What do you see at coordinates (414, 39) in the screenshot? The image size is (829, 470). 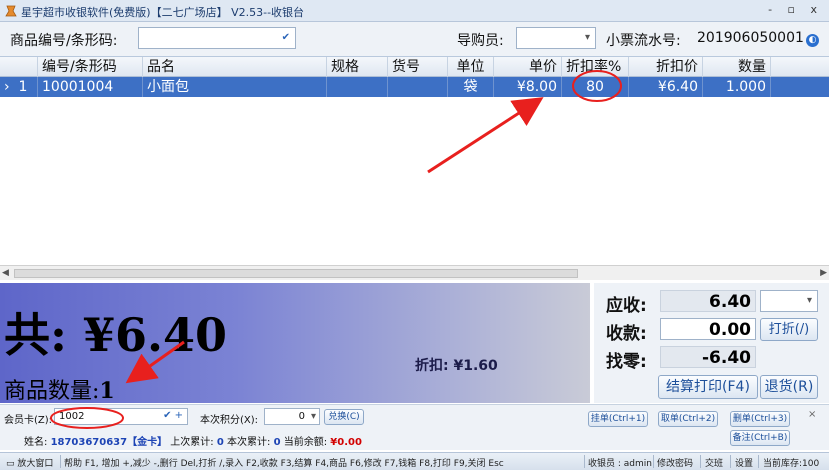 I see `query-row: 商品编号/条形码: ✔ 导购员: ▾ 小票流水号: 201906050001` at bounding box center [414, 39].